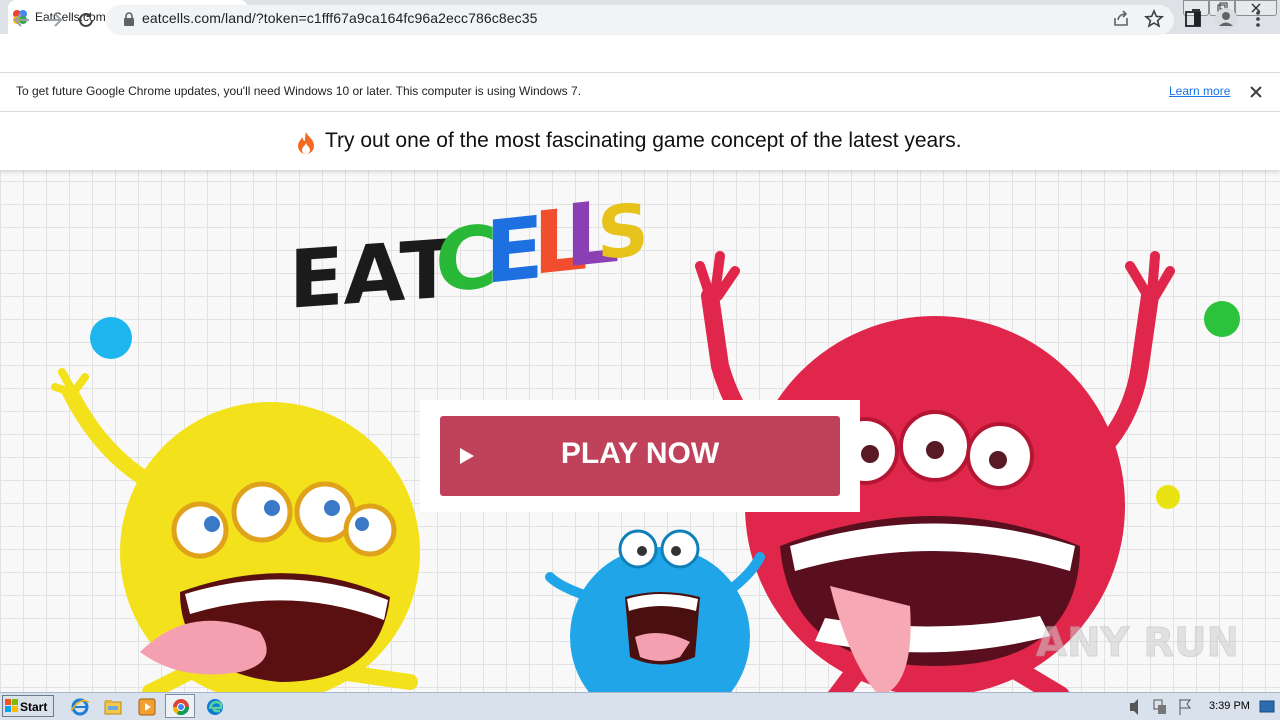 This screenshot has width=1280, height=720. What do you see at coordinates (1193, 19) in the screenshot?
I see `side-panel-icon` at bounding box center [1193, 19].